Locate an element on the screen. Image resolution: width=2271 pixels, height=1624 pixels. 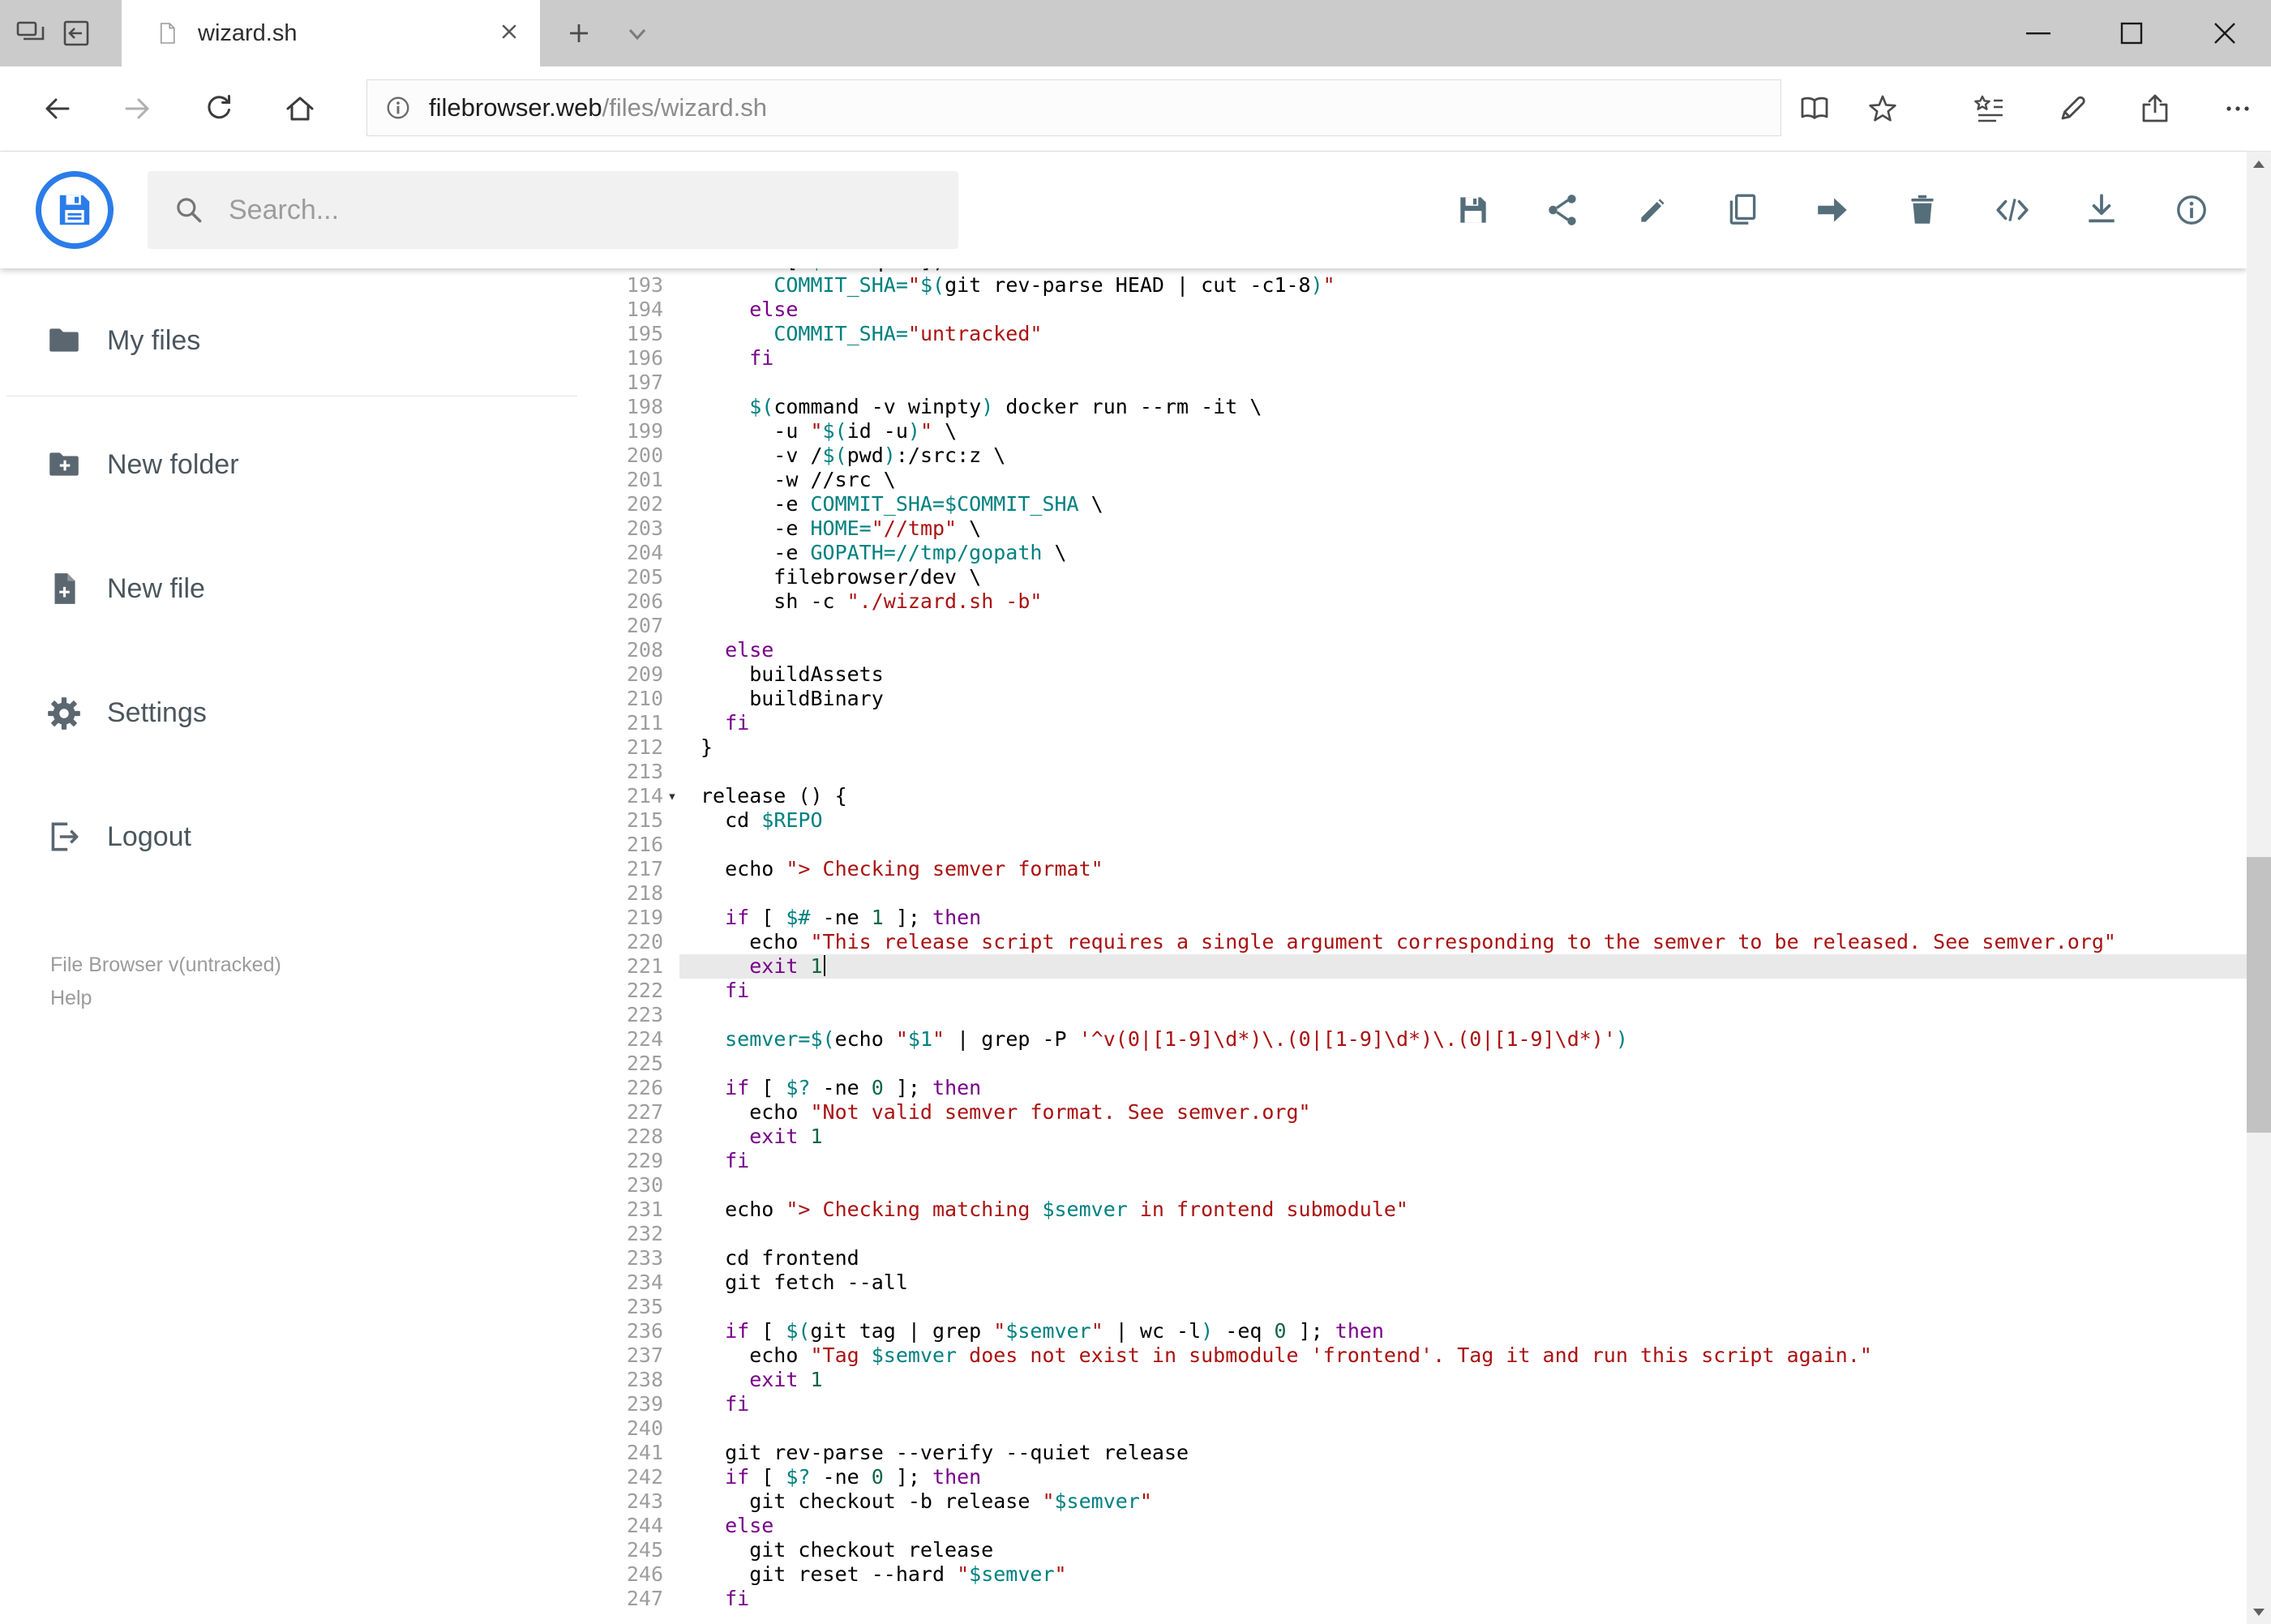
code-line-230: 230 is located at coordinates (1431, 1186).